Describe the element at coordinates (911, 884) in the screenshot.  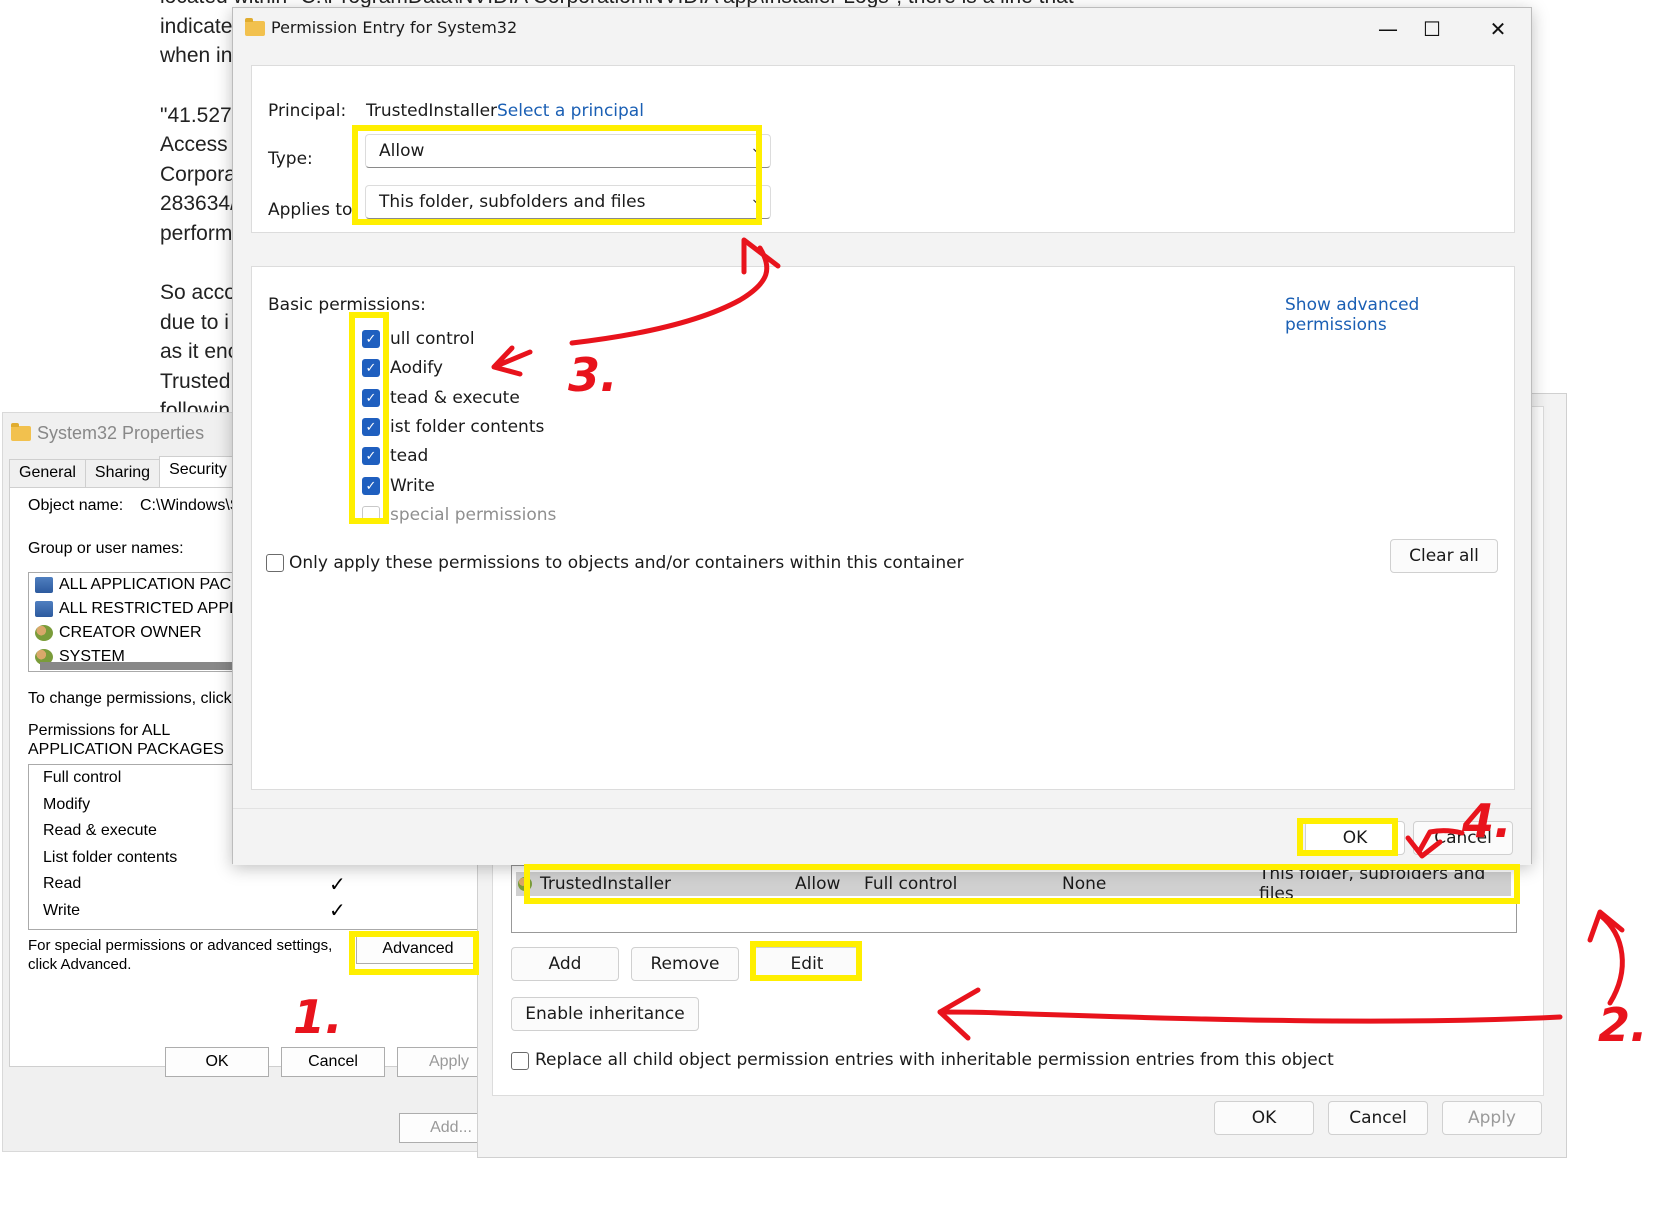
I see `entry-access: Full control` at that location.